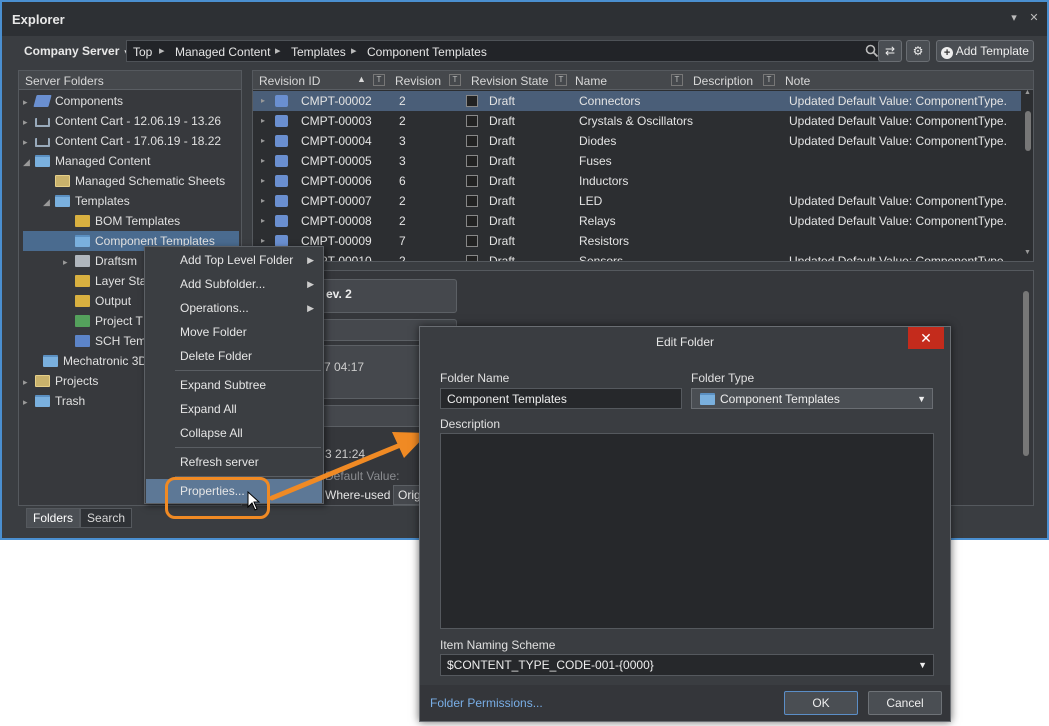 This screenshot has width=1049, height=726. What do you see at coordinates (310, 308) in the screenshot?
I see `chevron-right-icon: ▶` at bounding box center [310, 308].